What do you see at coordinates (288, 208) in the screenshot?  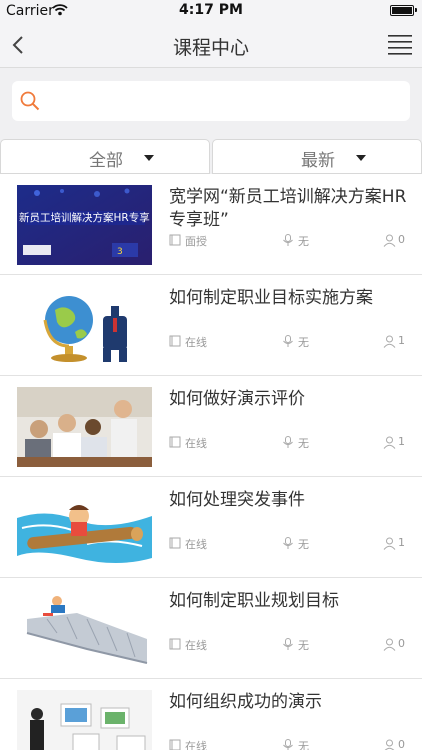 I see `course-title: 宽学网“新员工培训解决方案HR专享班”` at bounding box center [288, 208].